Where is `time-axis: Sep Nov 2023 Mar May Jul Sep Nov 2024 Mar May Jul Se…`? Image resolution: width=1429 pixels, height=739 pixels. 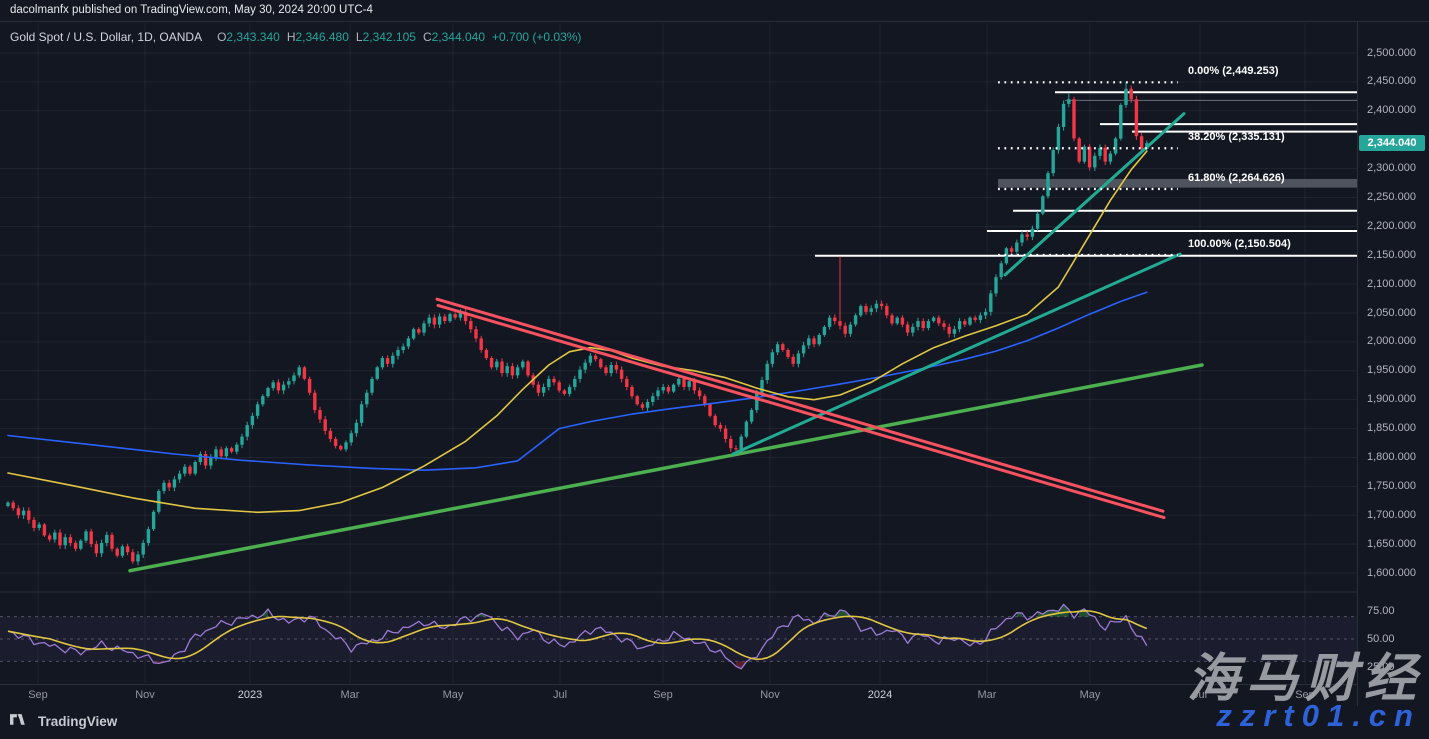
time-axis: Sep Nov 2023 Mar May Jul Sep Nov 2024 Mar May Jul Se… is located at coordinates (678, 695).